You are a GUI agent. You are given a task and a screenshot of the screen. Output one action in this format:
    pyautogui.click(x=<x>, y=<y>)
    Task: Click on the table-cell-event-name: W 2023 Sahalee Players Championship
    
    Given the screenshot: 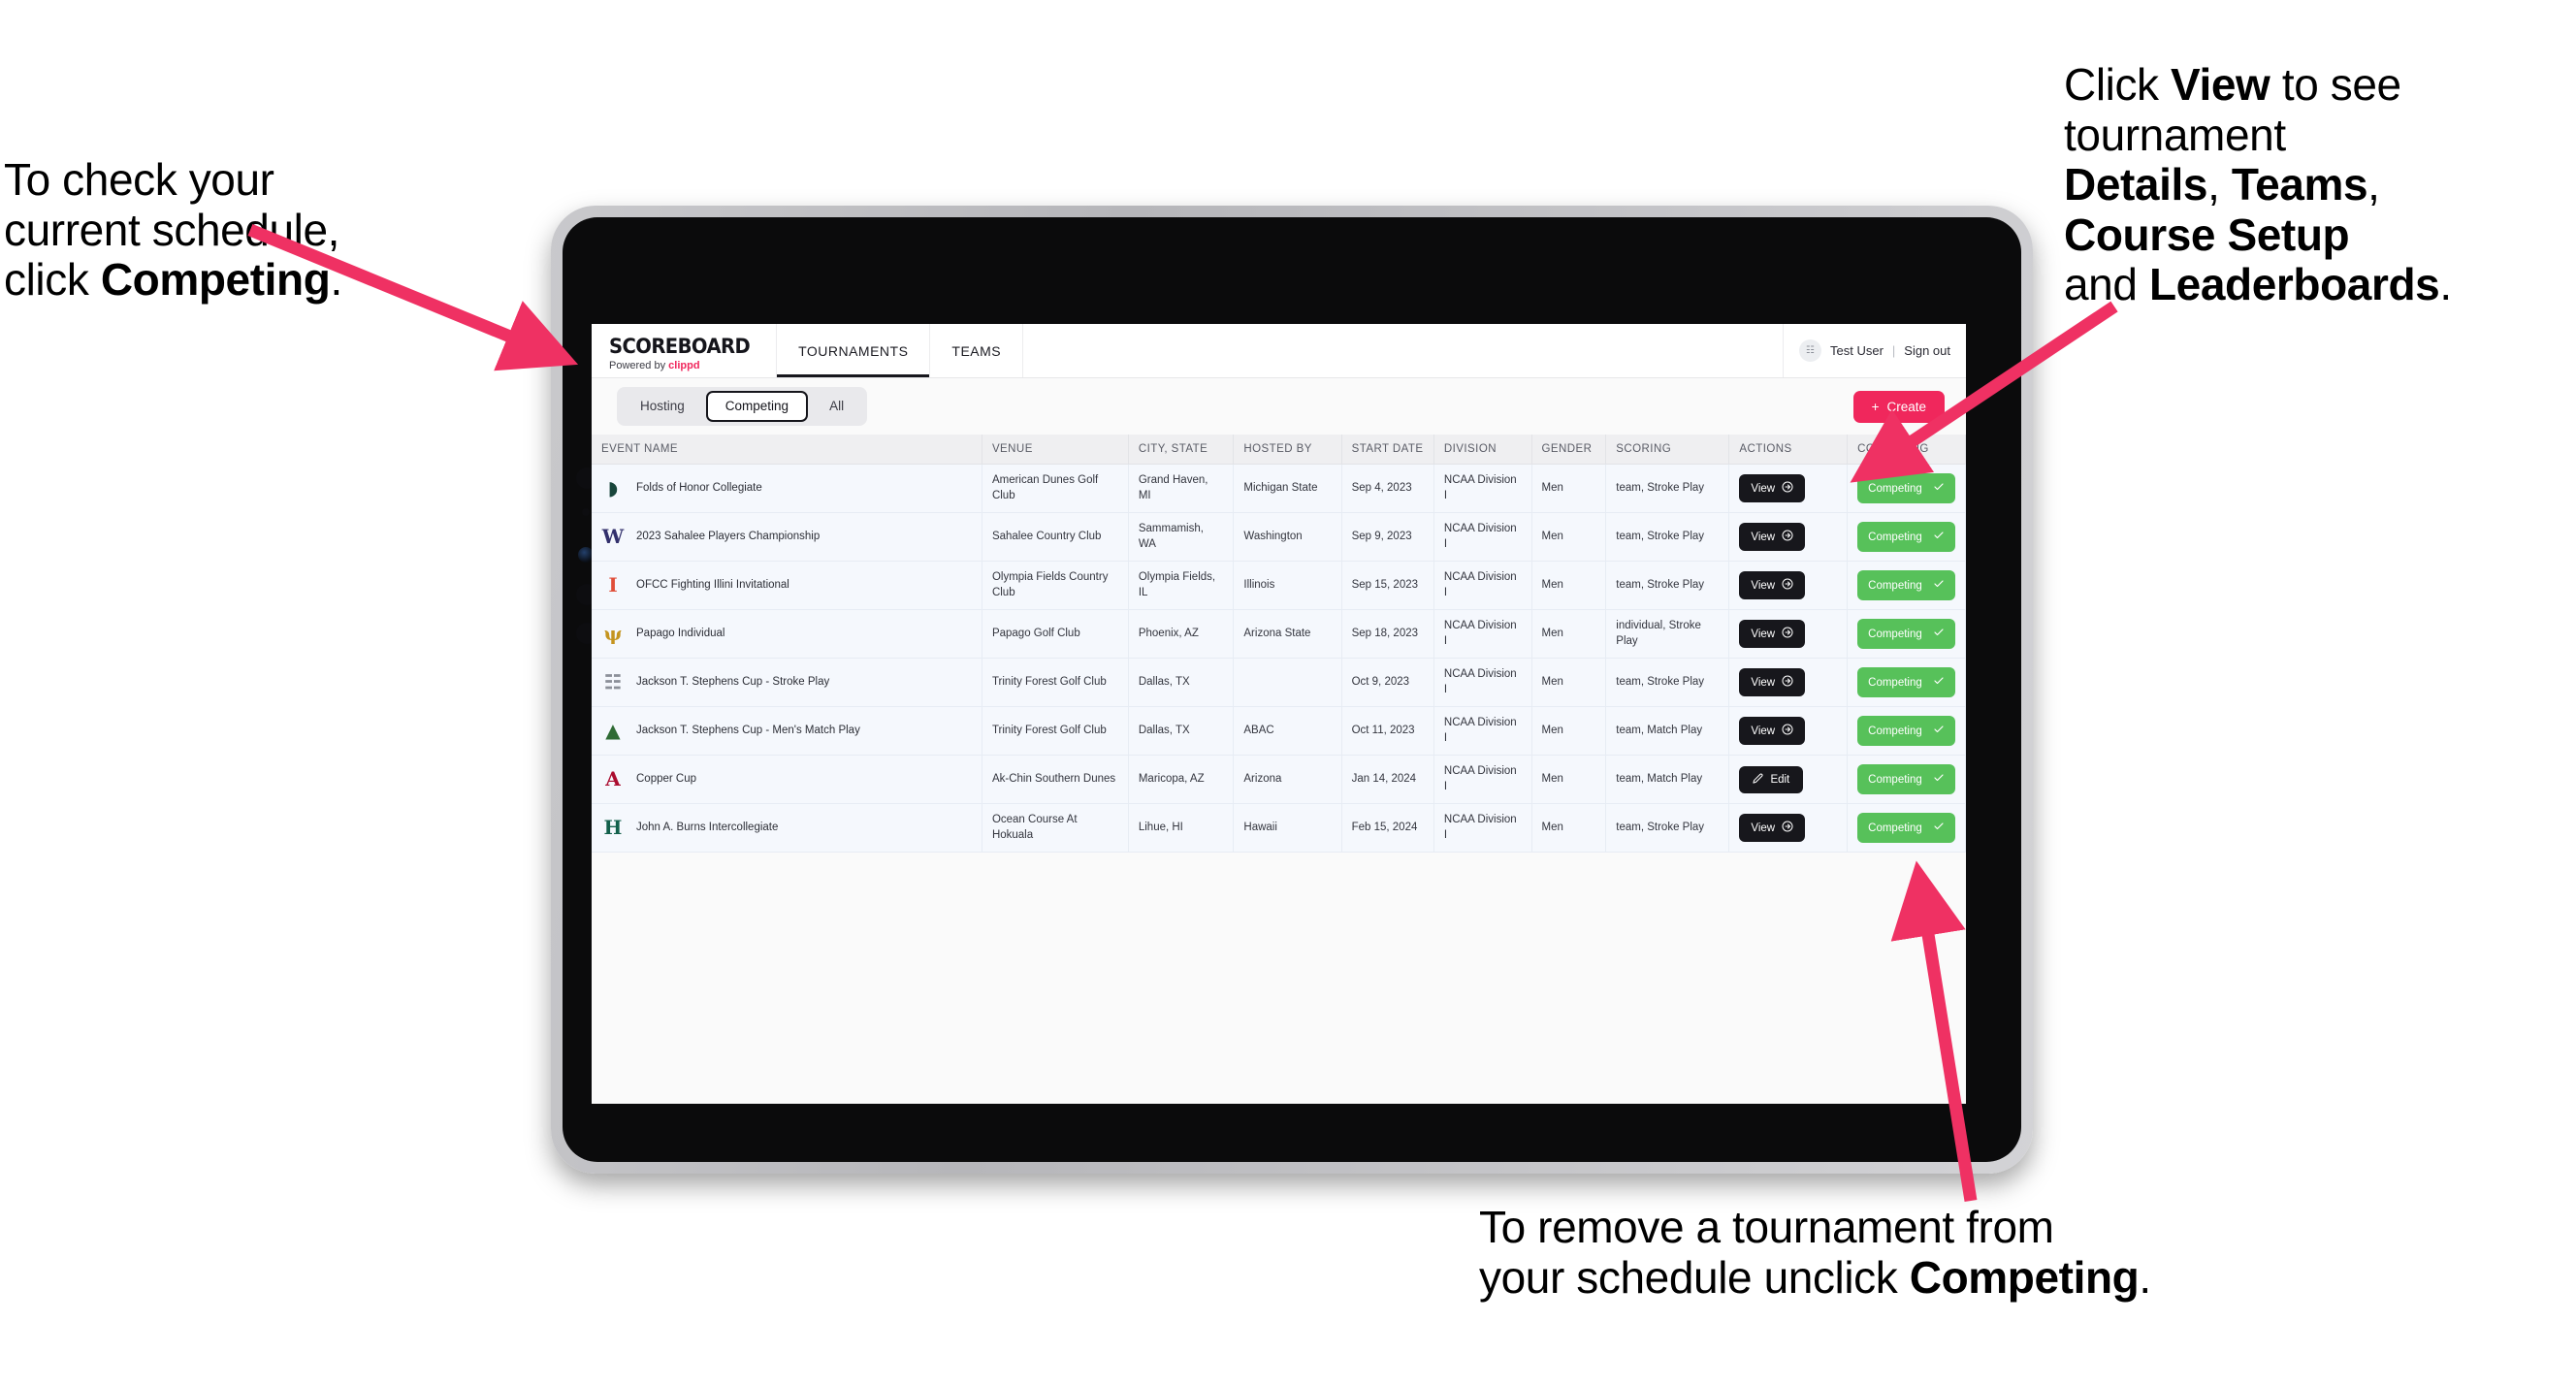 What is the action you would take?
    pyautogui.click(x=787, y=537)
    